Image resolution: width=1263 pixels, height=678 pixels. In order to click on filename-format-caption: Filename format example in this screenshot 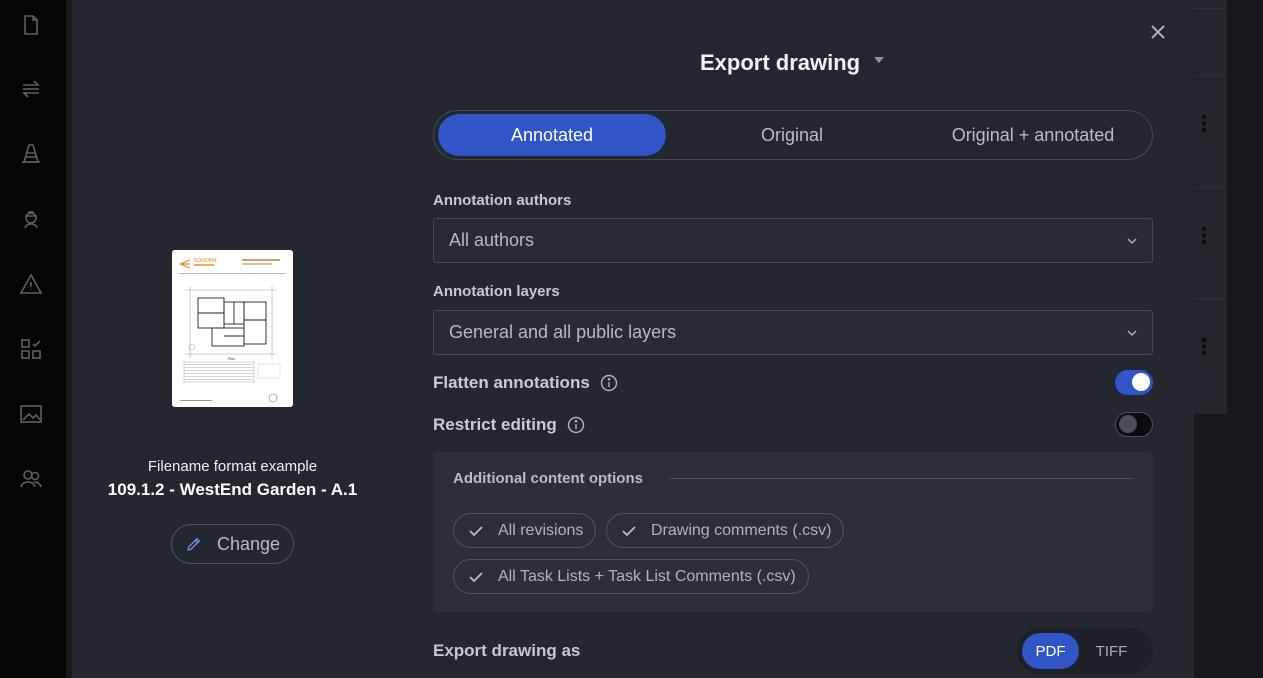, I will do `click(232, 466)`.